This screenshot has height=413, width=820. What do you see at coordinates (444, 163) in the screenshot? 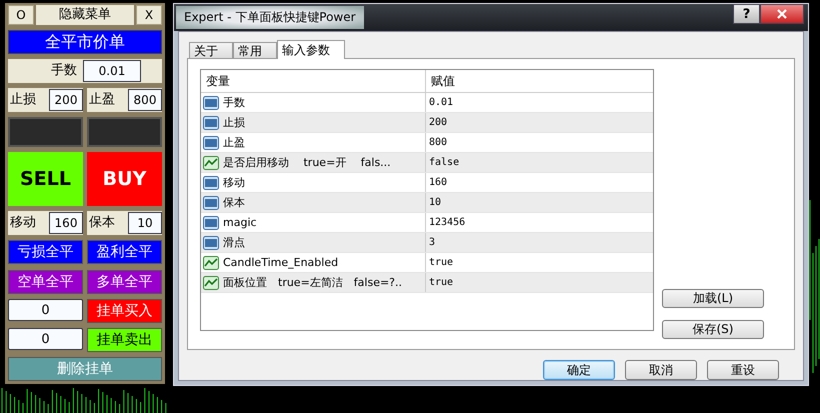
I see `parameter-value: false` at bounding box center [444, 163].